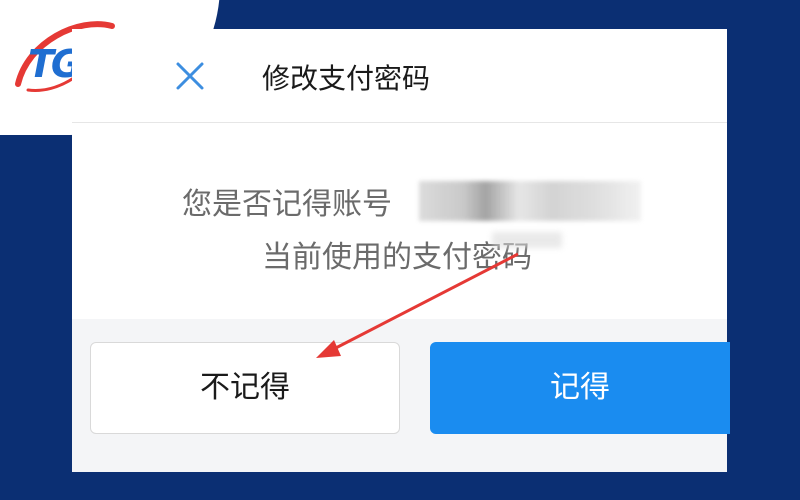 This screenshot has height=500, width=800. I want to click on dialog-title: 修改支付密码, so click(346, 78).